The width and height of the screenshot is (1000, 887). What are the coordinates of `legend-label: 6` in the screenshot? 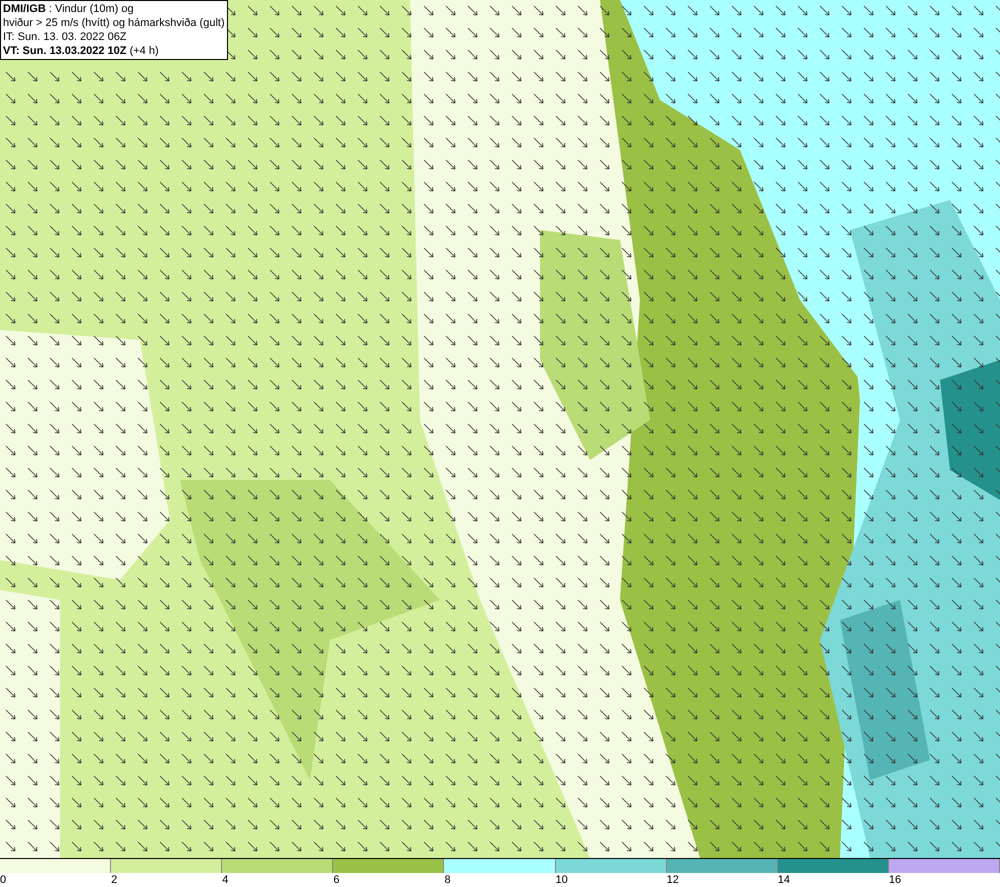 It's located at (336, 880).